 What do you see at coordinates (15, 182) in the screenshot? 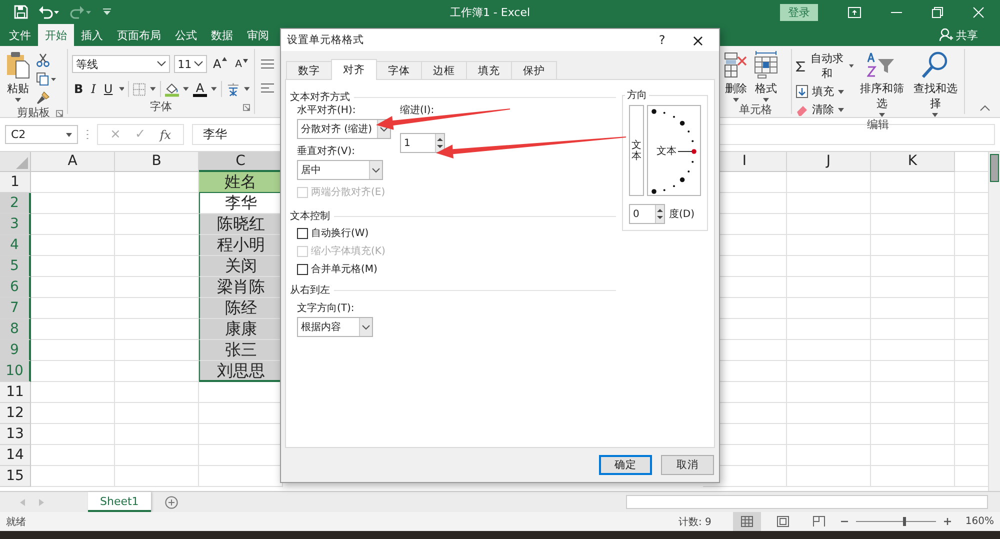
I see `row-header: 1` at bounding box center [15, 182].